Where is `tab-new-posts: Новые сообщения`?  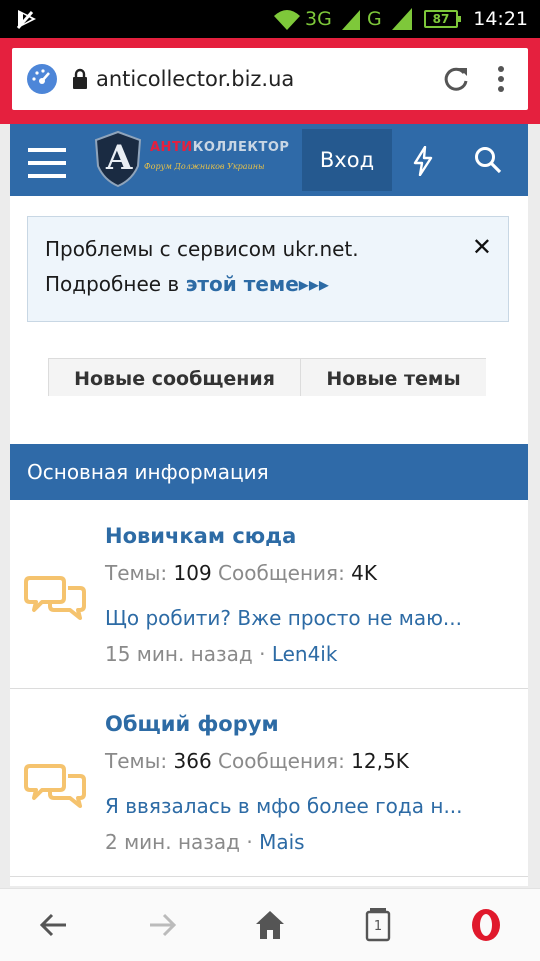
tab-new-posts: Новые сообщения is located at coordinates (174, 377).